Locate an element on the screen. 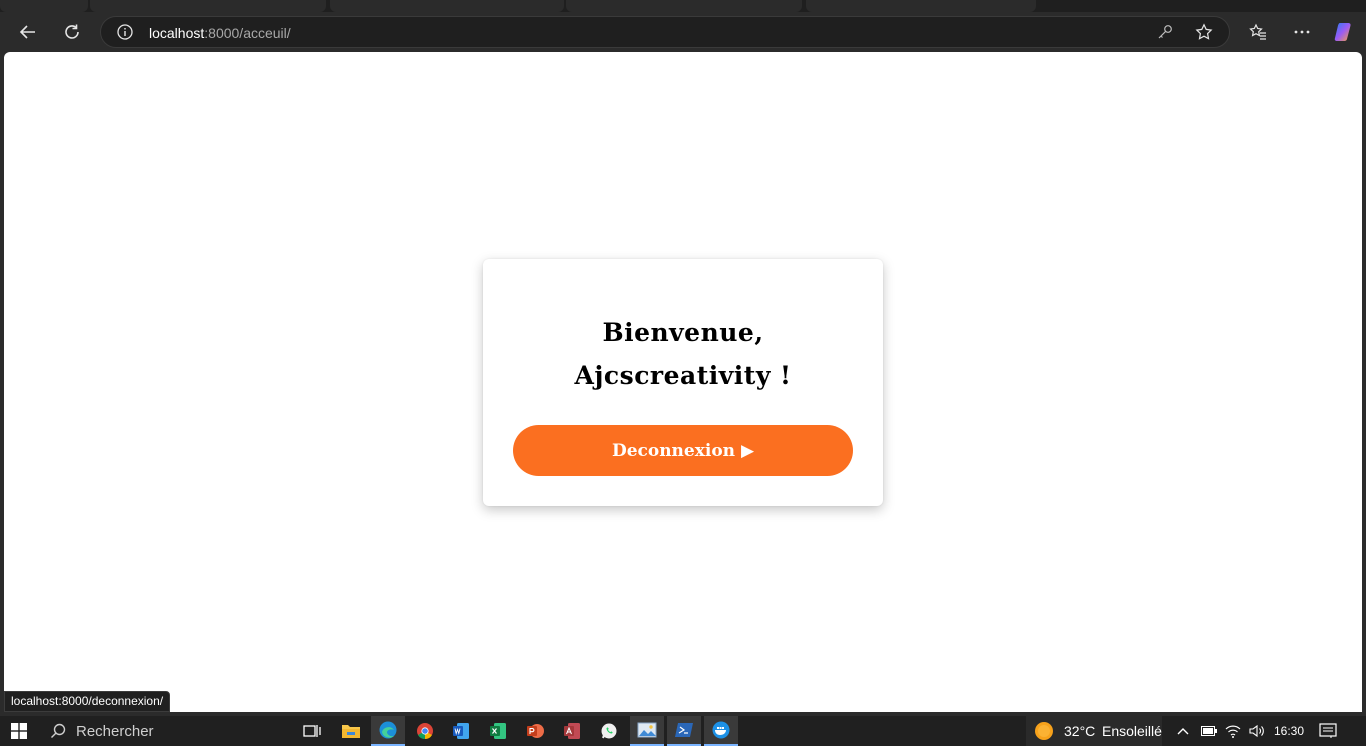 This screenshot has width=1366, height=746. powerpoint-icon is located at coordinates (535, 731).